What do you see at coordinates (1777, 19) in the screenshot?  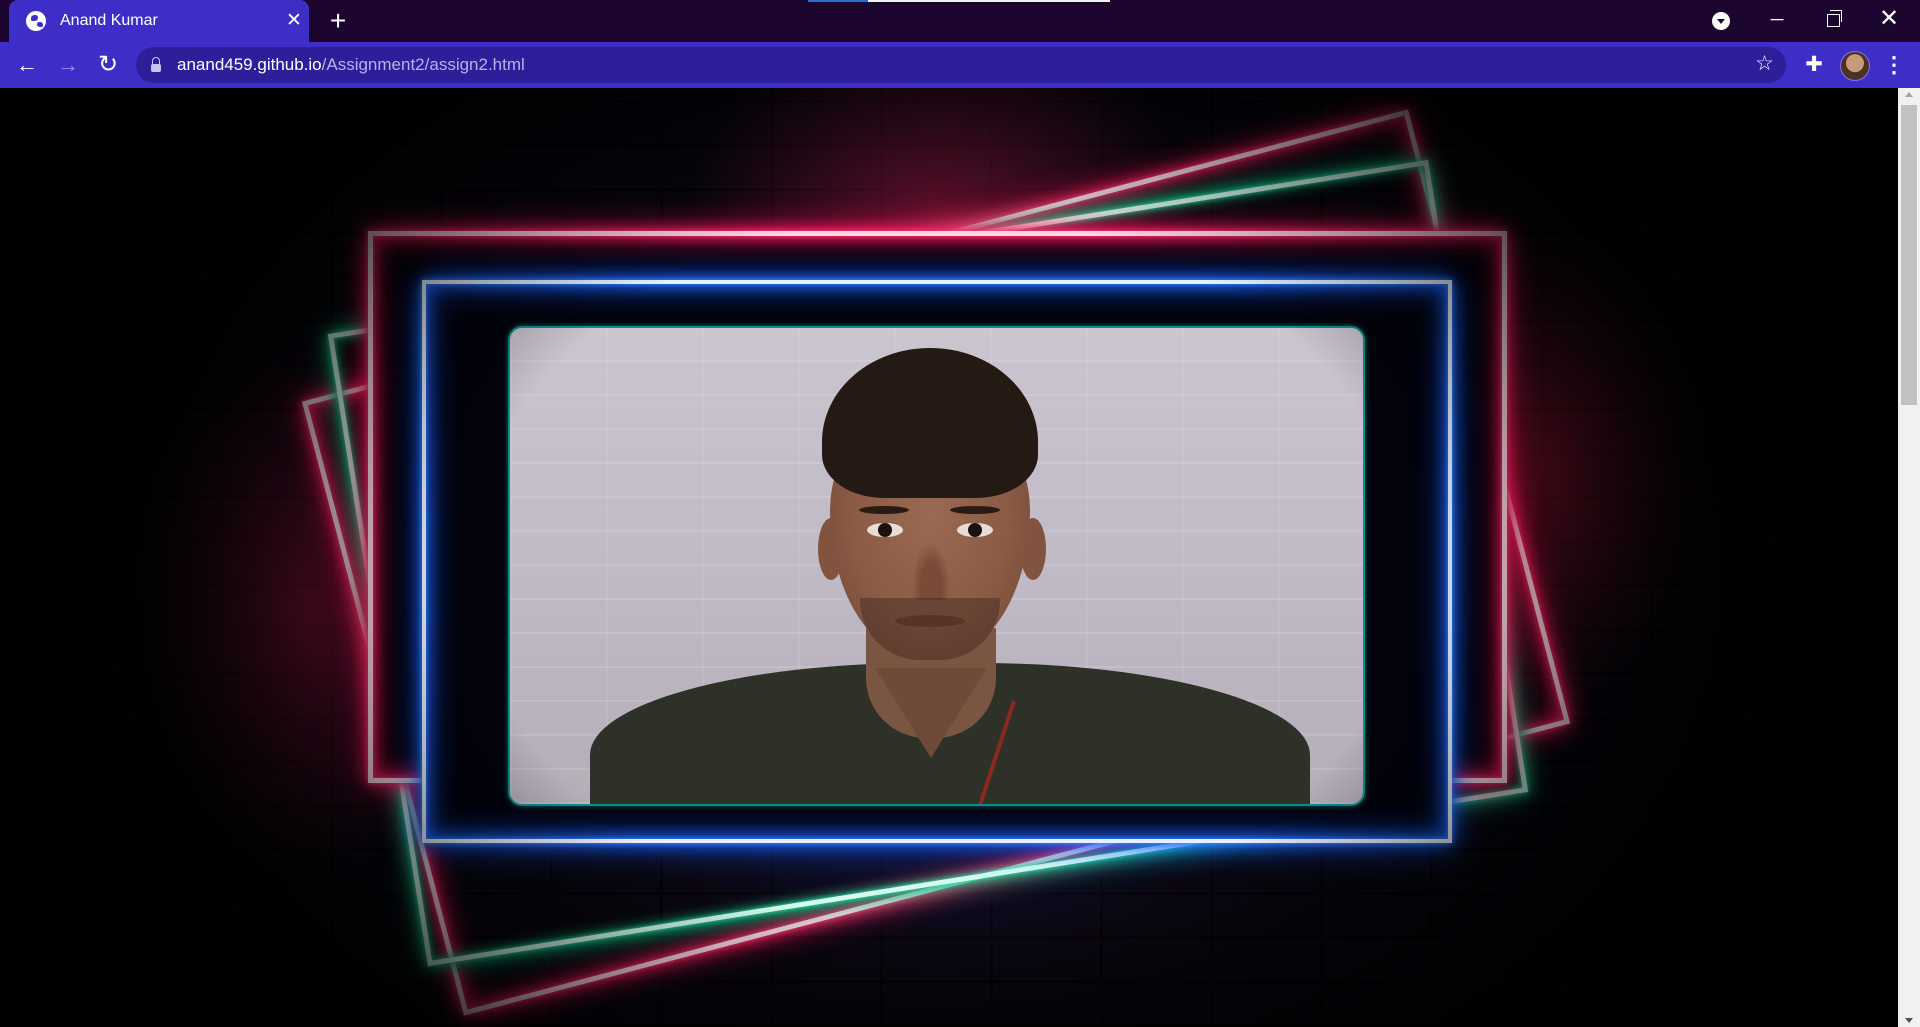 I see `minimize-button: ─` at bounding box center [1777, 19].